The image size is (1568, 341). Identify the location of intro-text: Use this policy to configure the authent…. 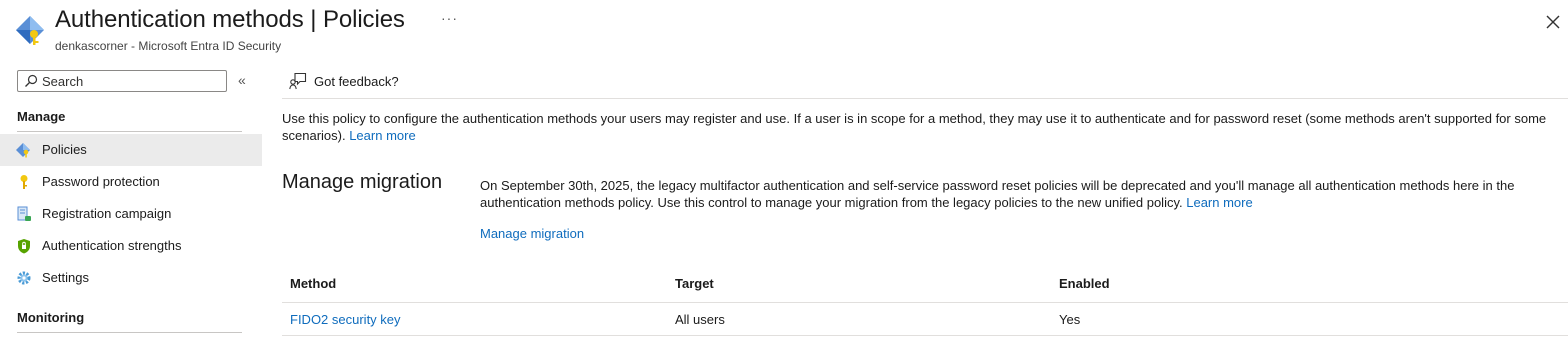
(914, 127).